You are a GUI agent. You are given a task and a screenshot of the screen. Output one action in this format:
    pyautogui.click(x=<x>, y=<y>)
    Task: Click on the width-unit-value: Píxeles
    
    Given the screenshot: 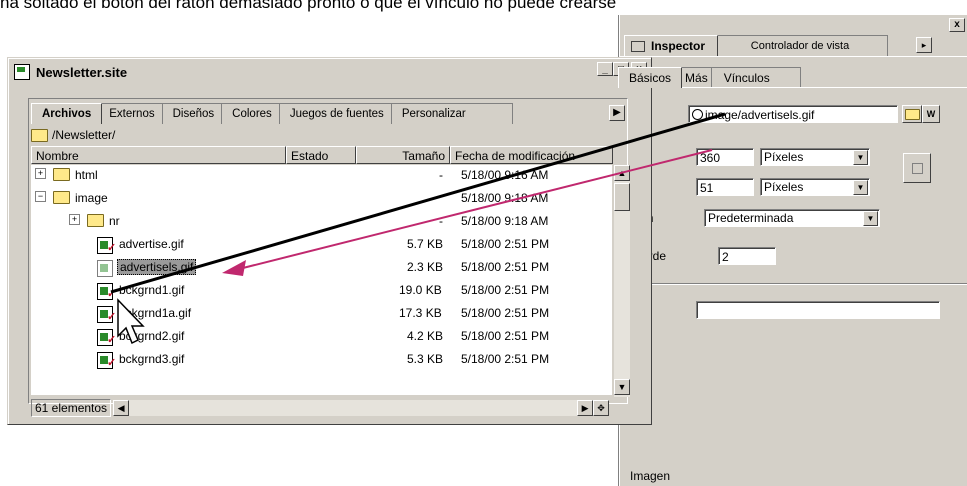 What is the action you would take?
    pyautogui.click(x=784, y=157)
    